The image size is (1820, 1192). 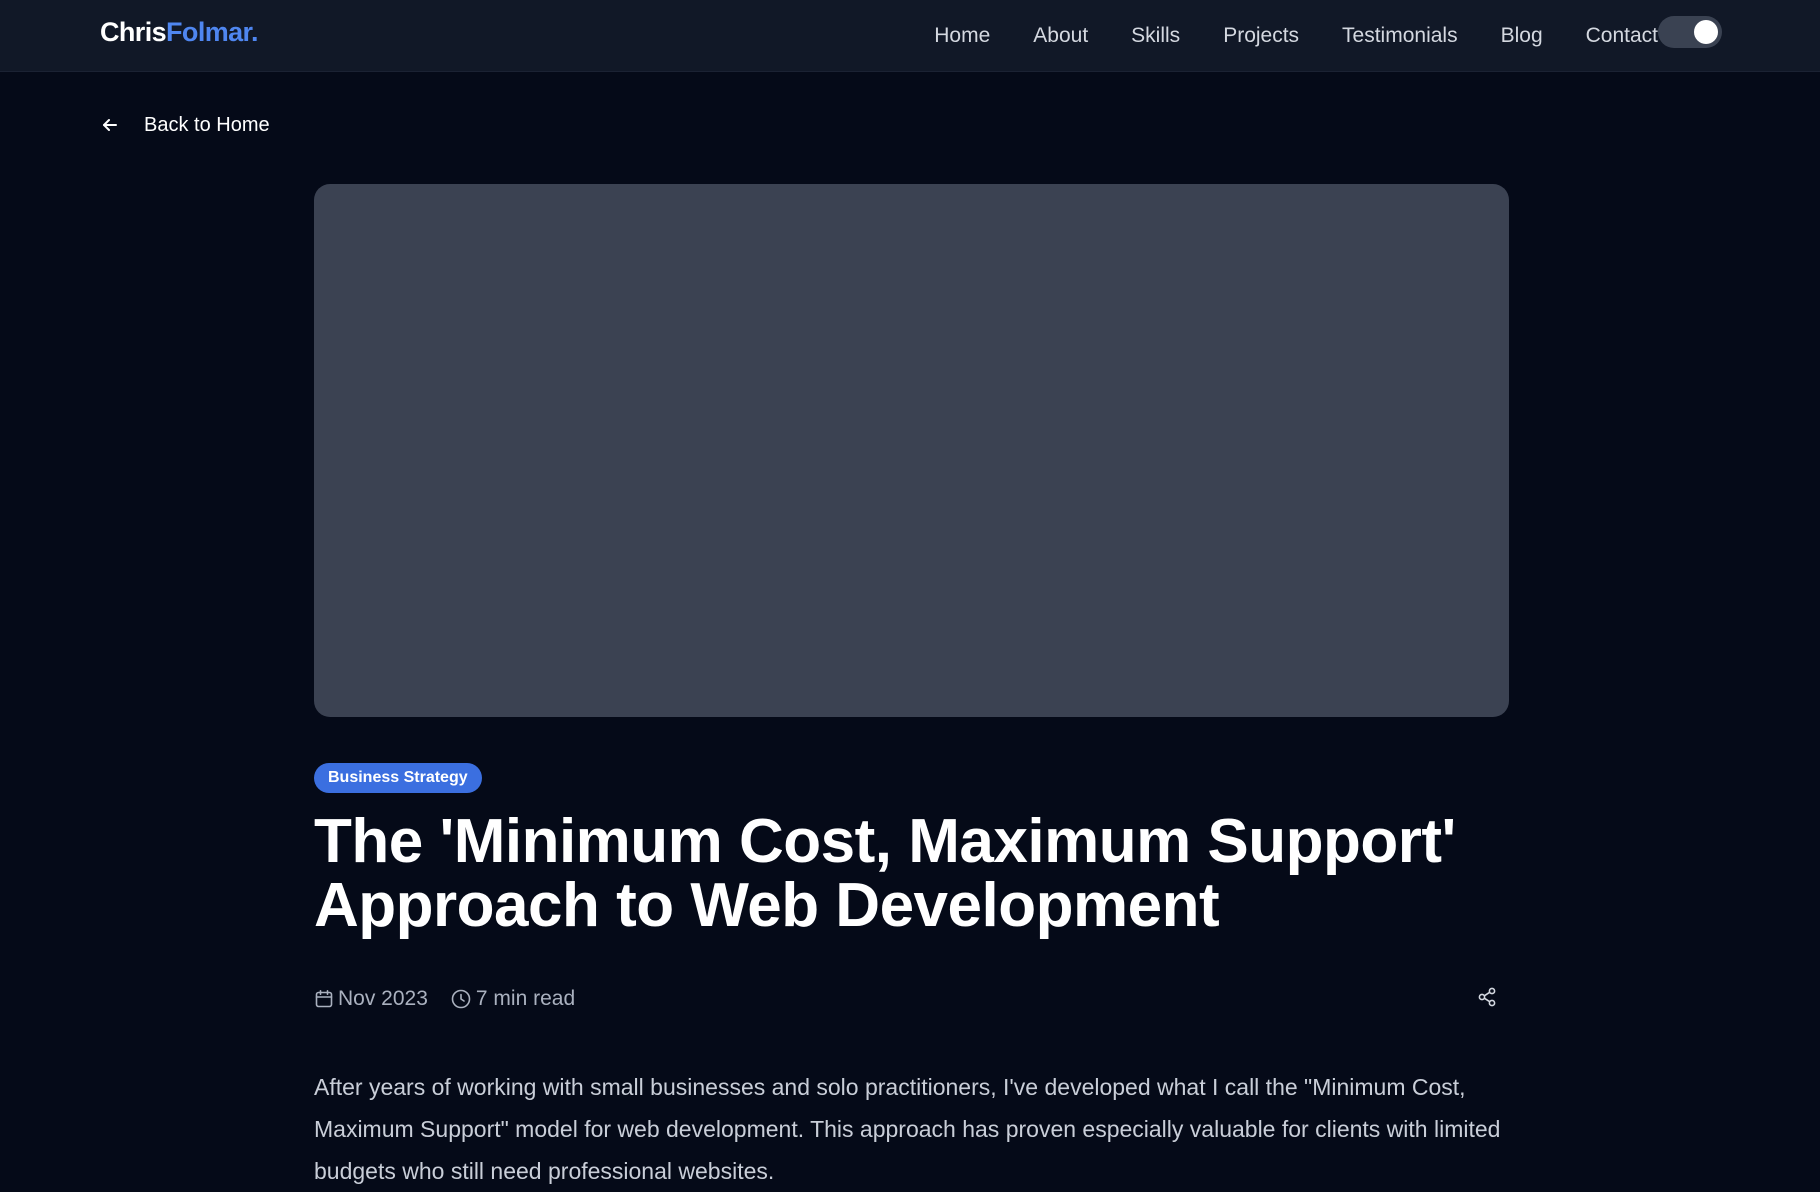 I want to click on share-button, so click(x=1487, y=999).